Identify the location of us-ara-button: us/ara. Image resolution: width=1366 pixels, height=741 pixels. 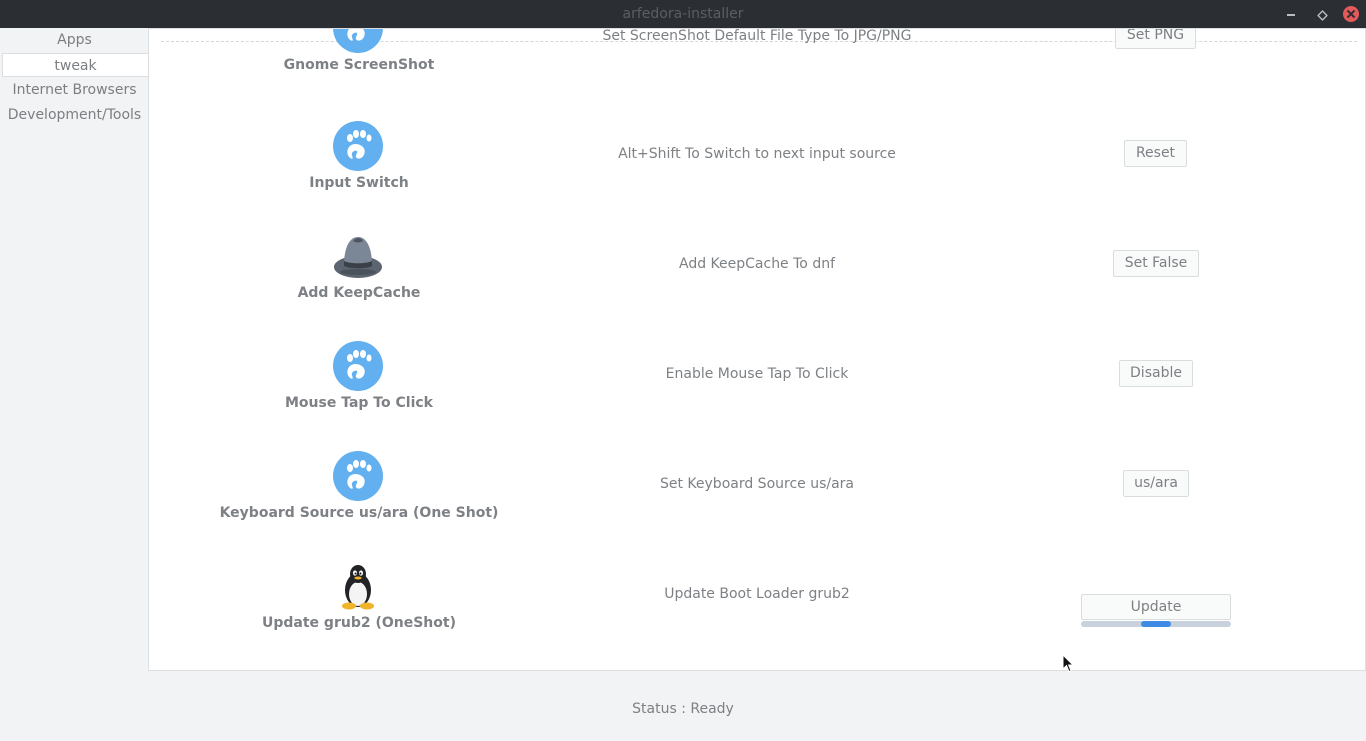
(1156, 483).